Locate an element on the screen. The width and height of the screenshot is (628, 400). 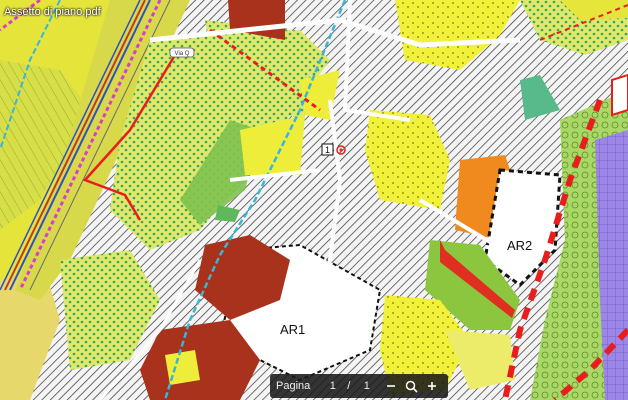
total-pages: 1 is located at coordinates (366, 386).